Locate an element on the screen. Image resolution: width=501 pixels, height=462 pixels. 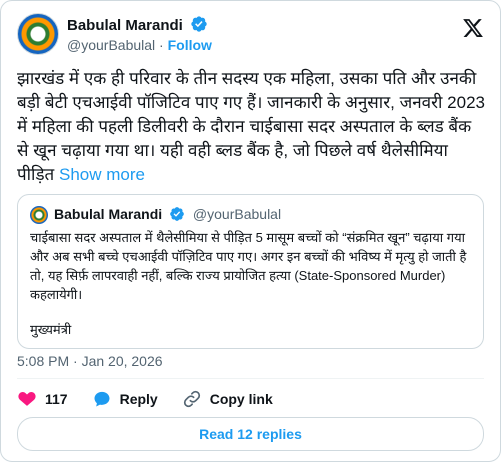
author-name: Babulal Marandi is located at coordinates (125, 25).